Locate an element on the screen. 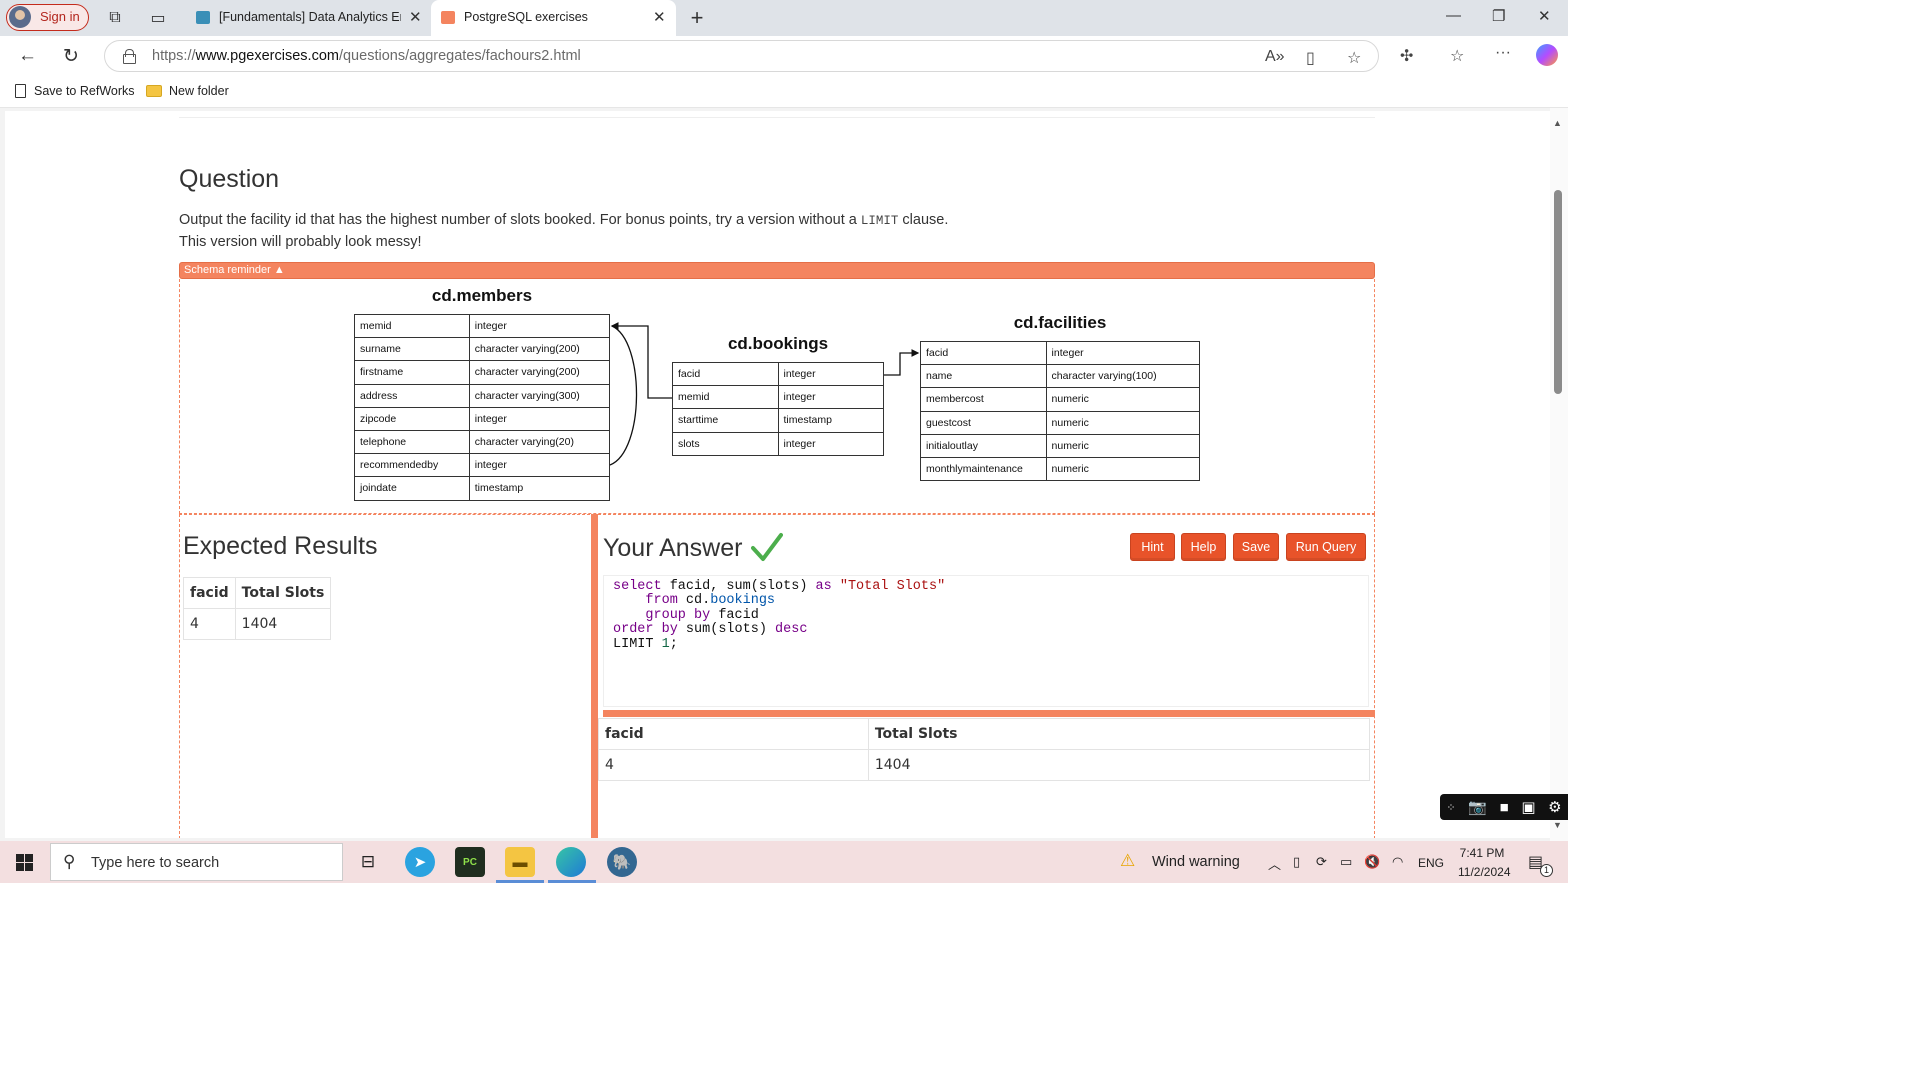  pycharm-icon: PC is located at coordinates (470, 862).